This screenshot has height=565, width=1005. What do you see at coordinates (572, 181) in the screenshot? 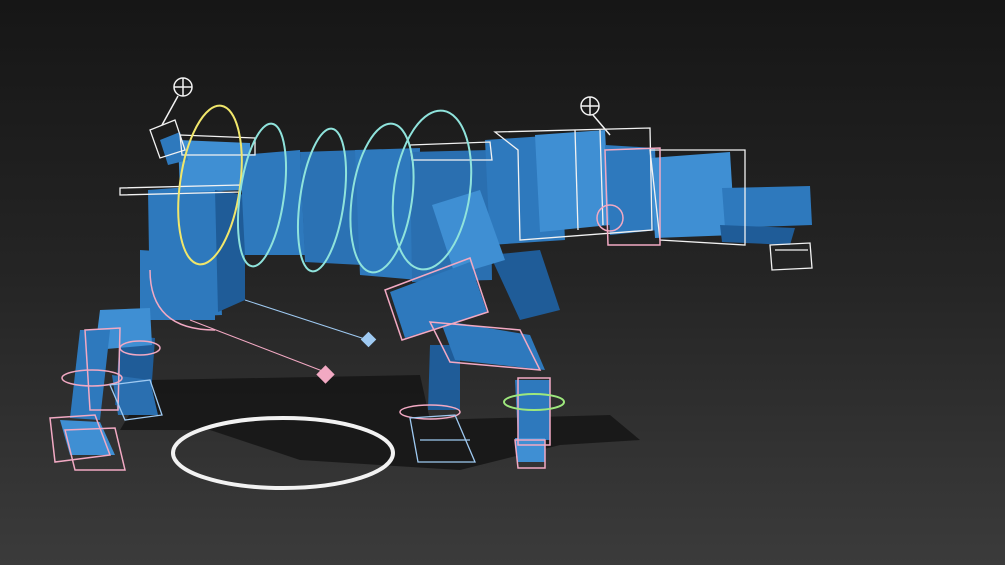
I see `shoulder-block` at bounding box center [572, 181].